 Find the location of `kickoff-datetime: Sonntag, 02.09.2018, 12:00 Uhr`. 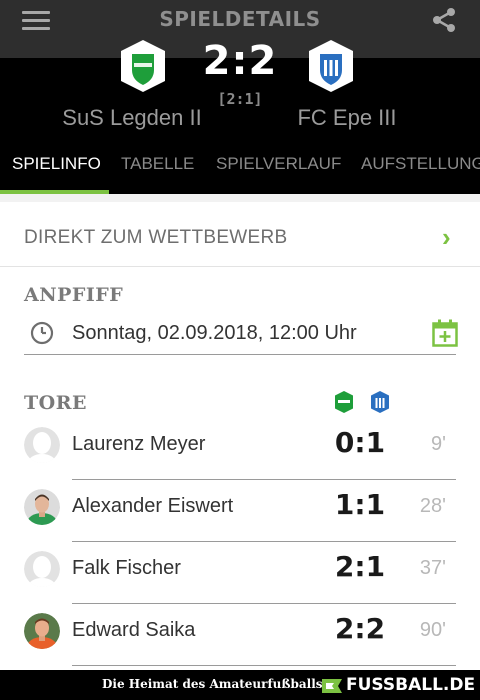

kickoff-datetime: Sonntag, 02.09.2018, 12:00 Uhr is located at coordinates (214, 333).